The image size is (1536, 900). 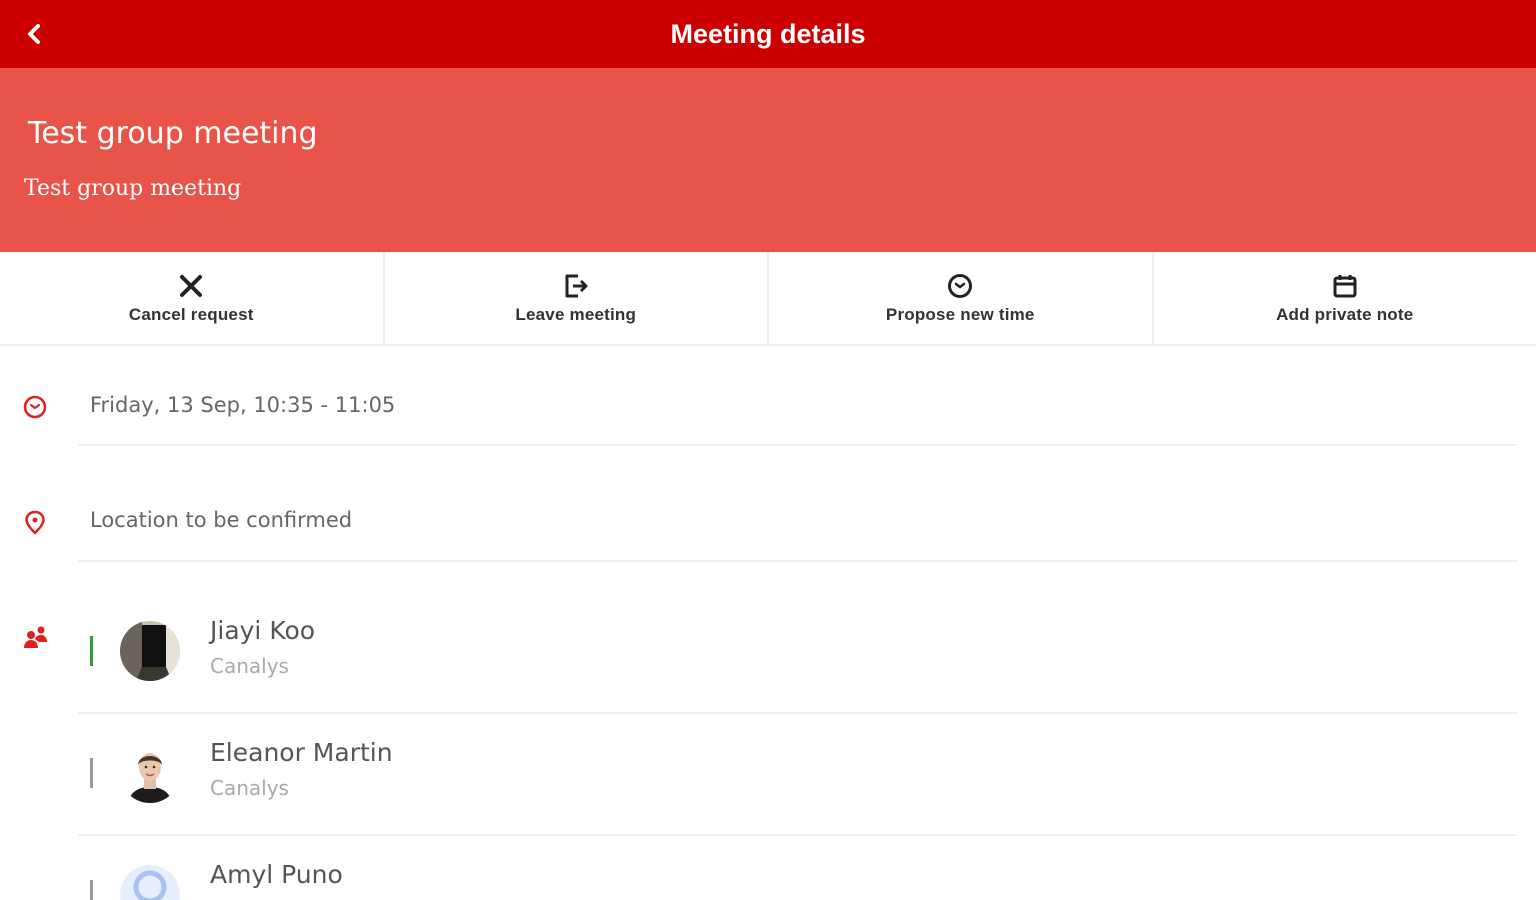 What do you see at coordinates (1345, 314) in the screenshot?
I see `add-private-note-label: Add private note` at bounding box center [1345, 314].